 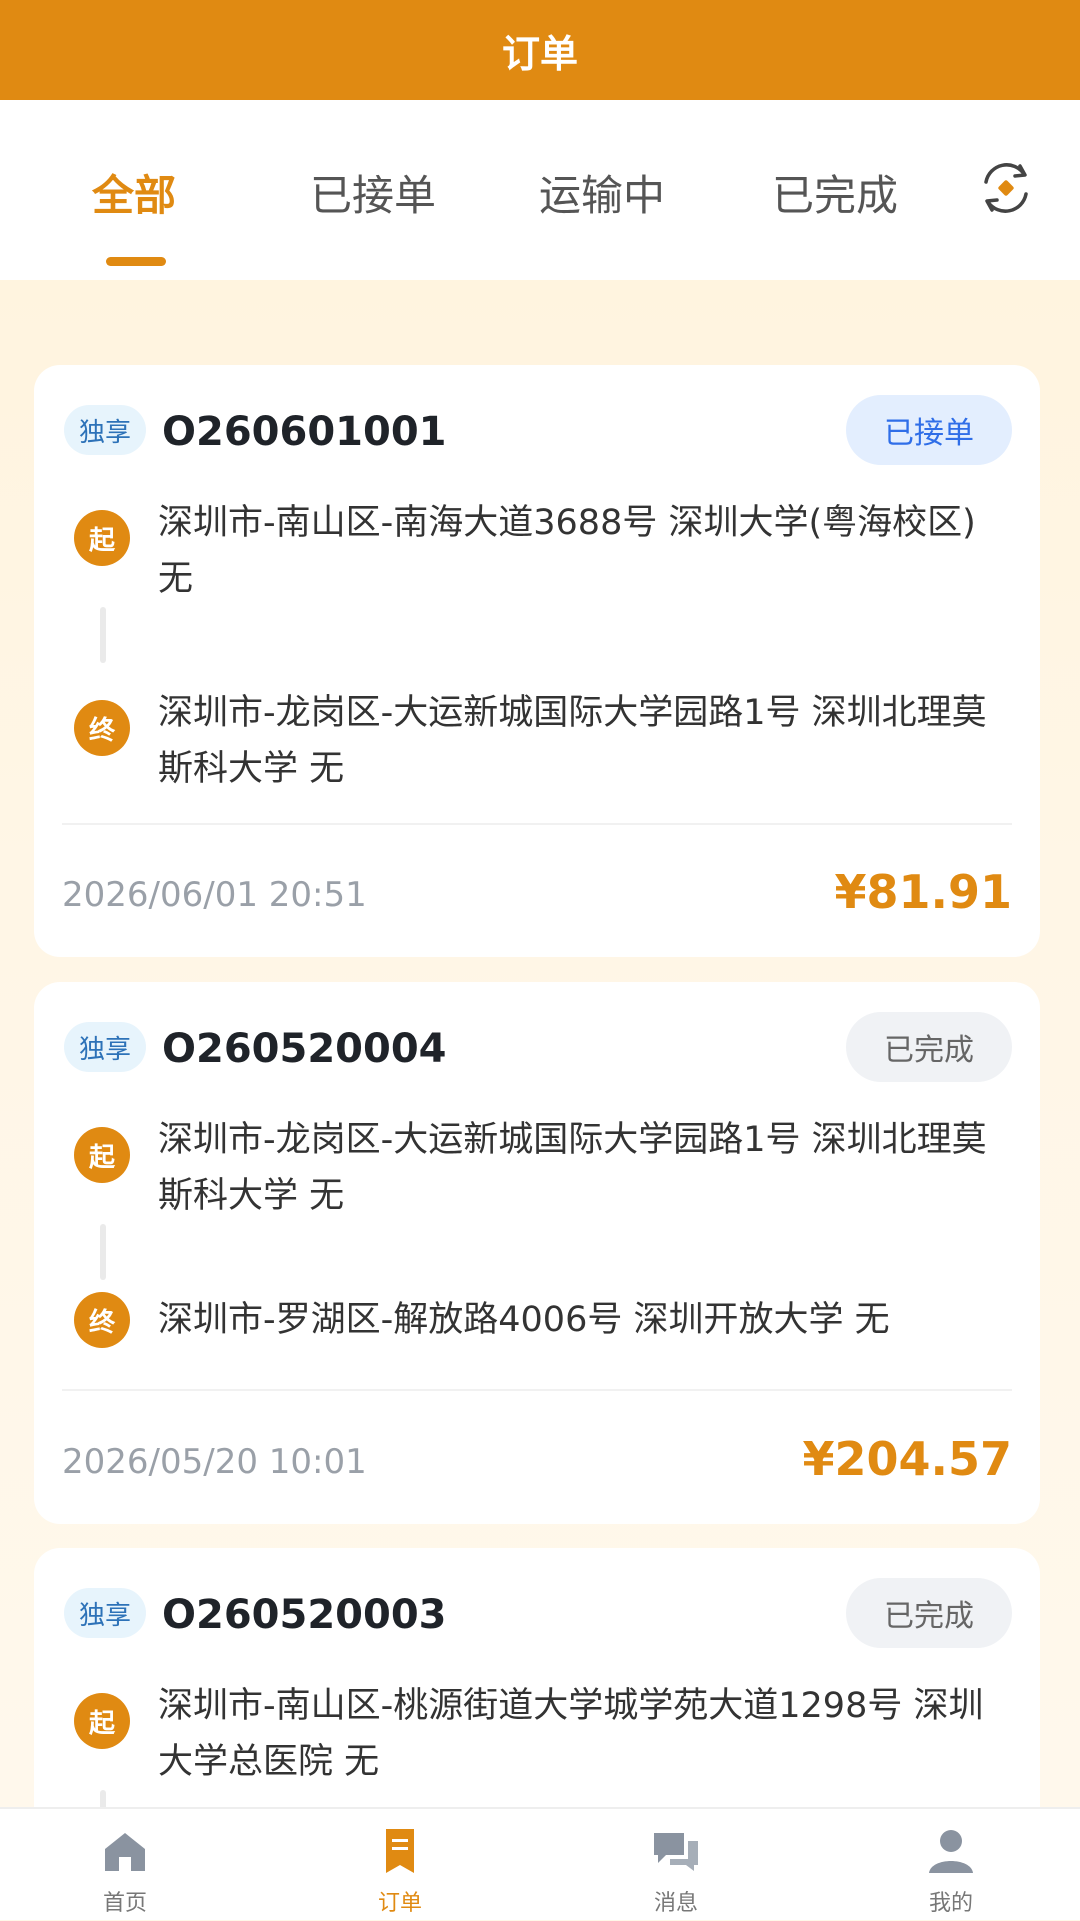 I want to click on profile-icon, so click(x=951, y=1851).